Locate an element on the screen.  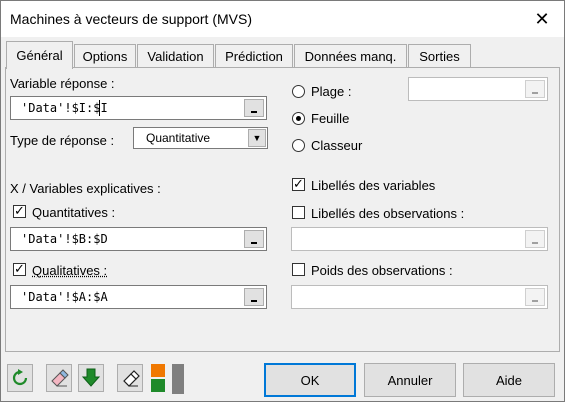
close-button: ✕ is located at coordinates (542, 19).